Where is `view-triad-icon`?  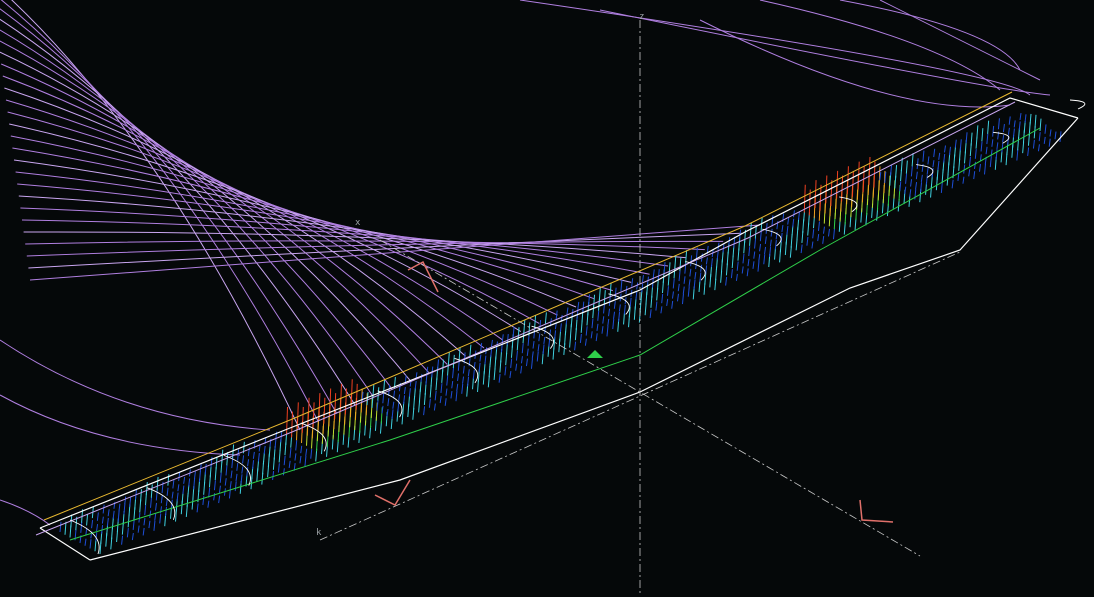 view-triad-icon is located at coordinates (423, 276).